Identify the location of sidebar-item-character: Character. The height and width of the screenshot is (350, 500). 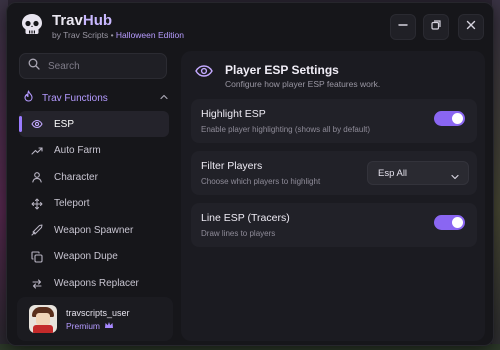
(94, 177).